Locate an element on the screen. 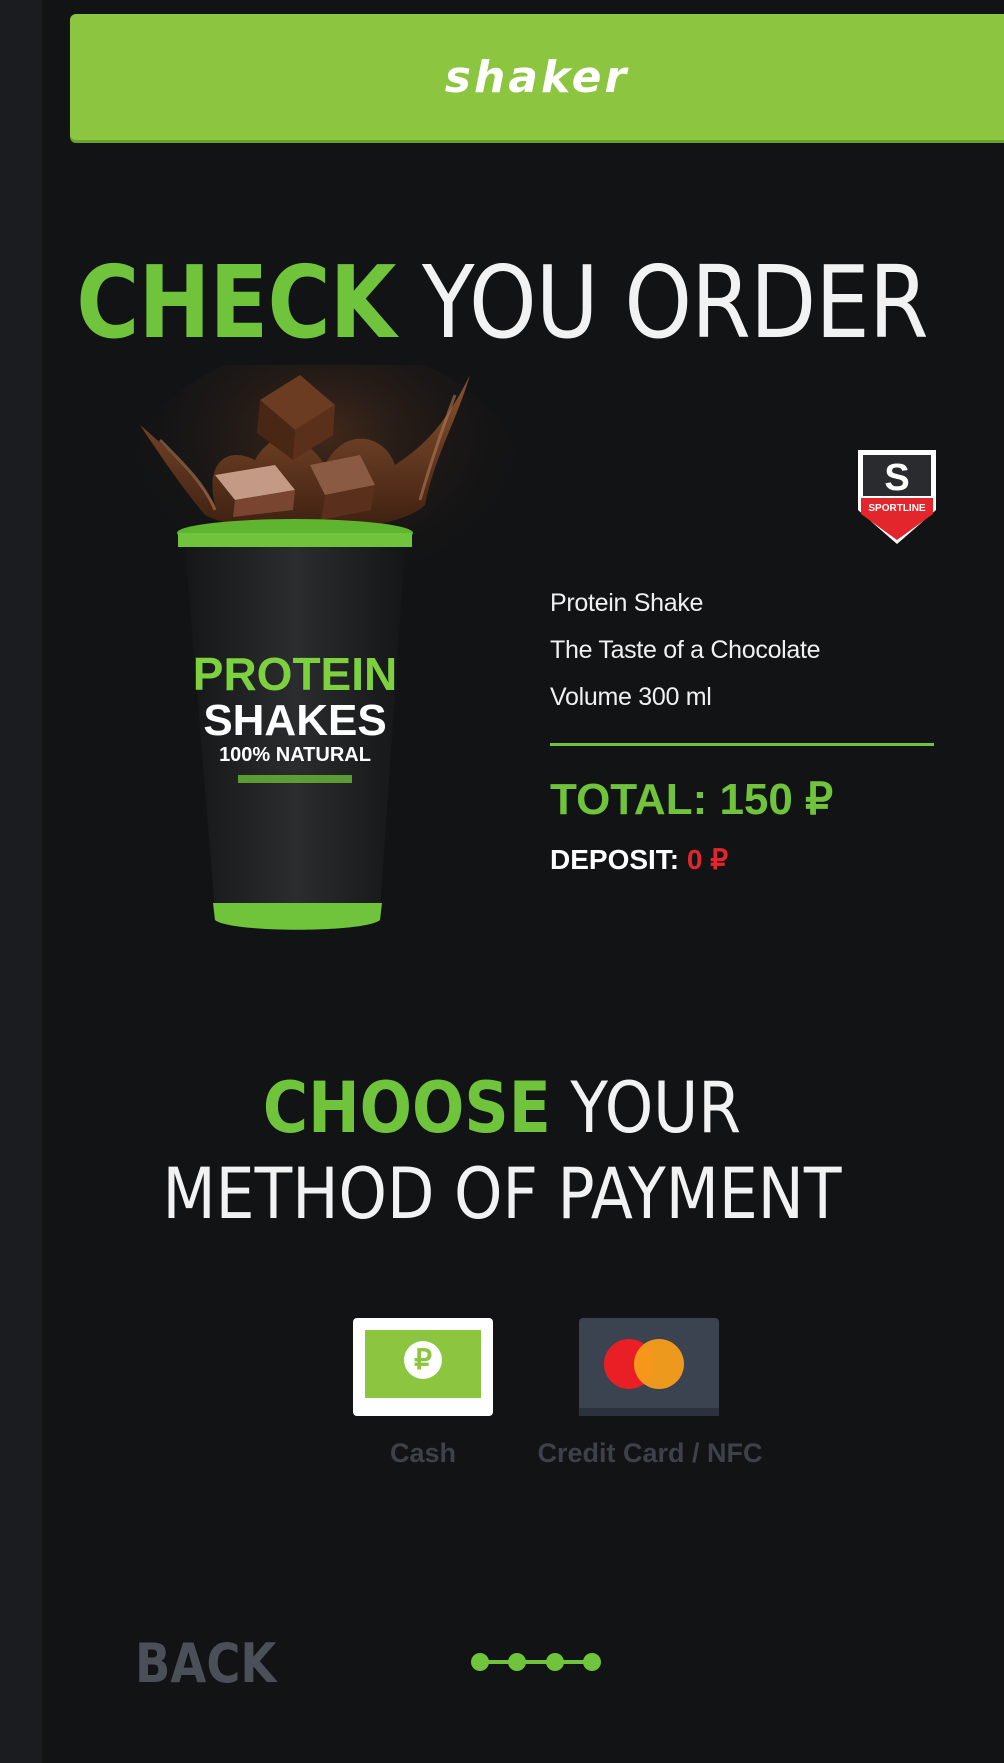  page-title-accent: CHECK is located at coordinates (236, 302).